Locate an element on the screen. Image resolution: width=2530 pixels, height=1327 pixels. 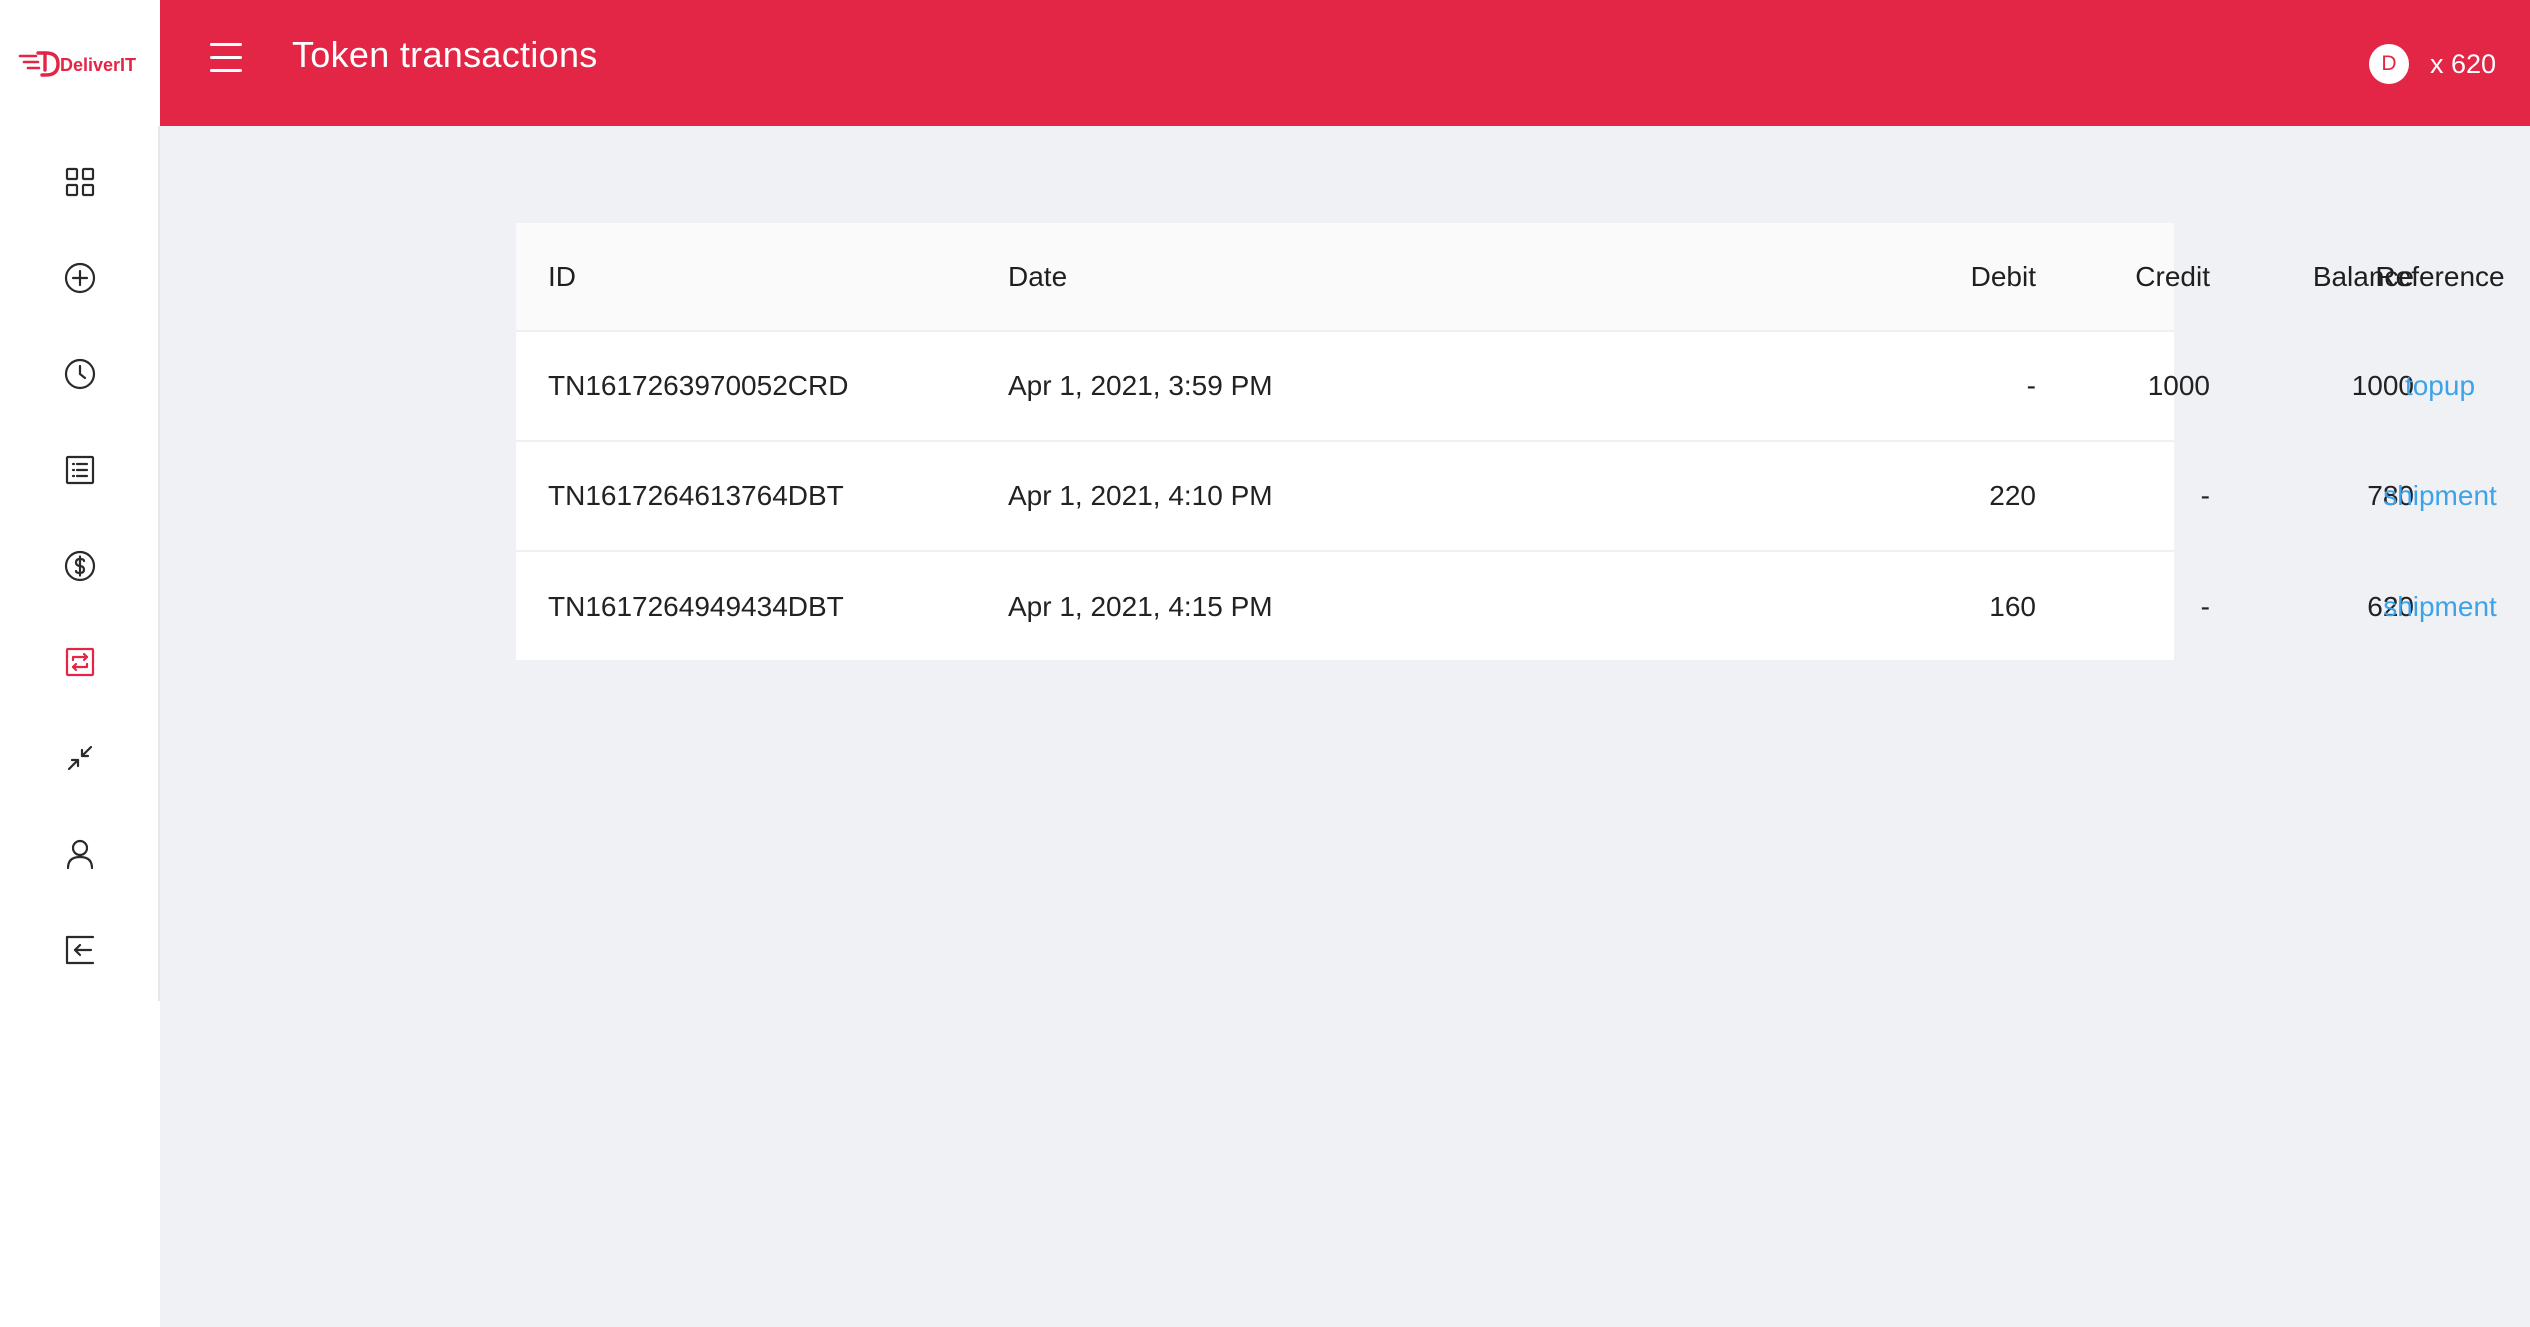
cell-id: TN1617264949434DBT is located at coordinates (696, 606).